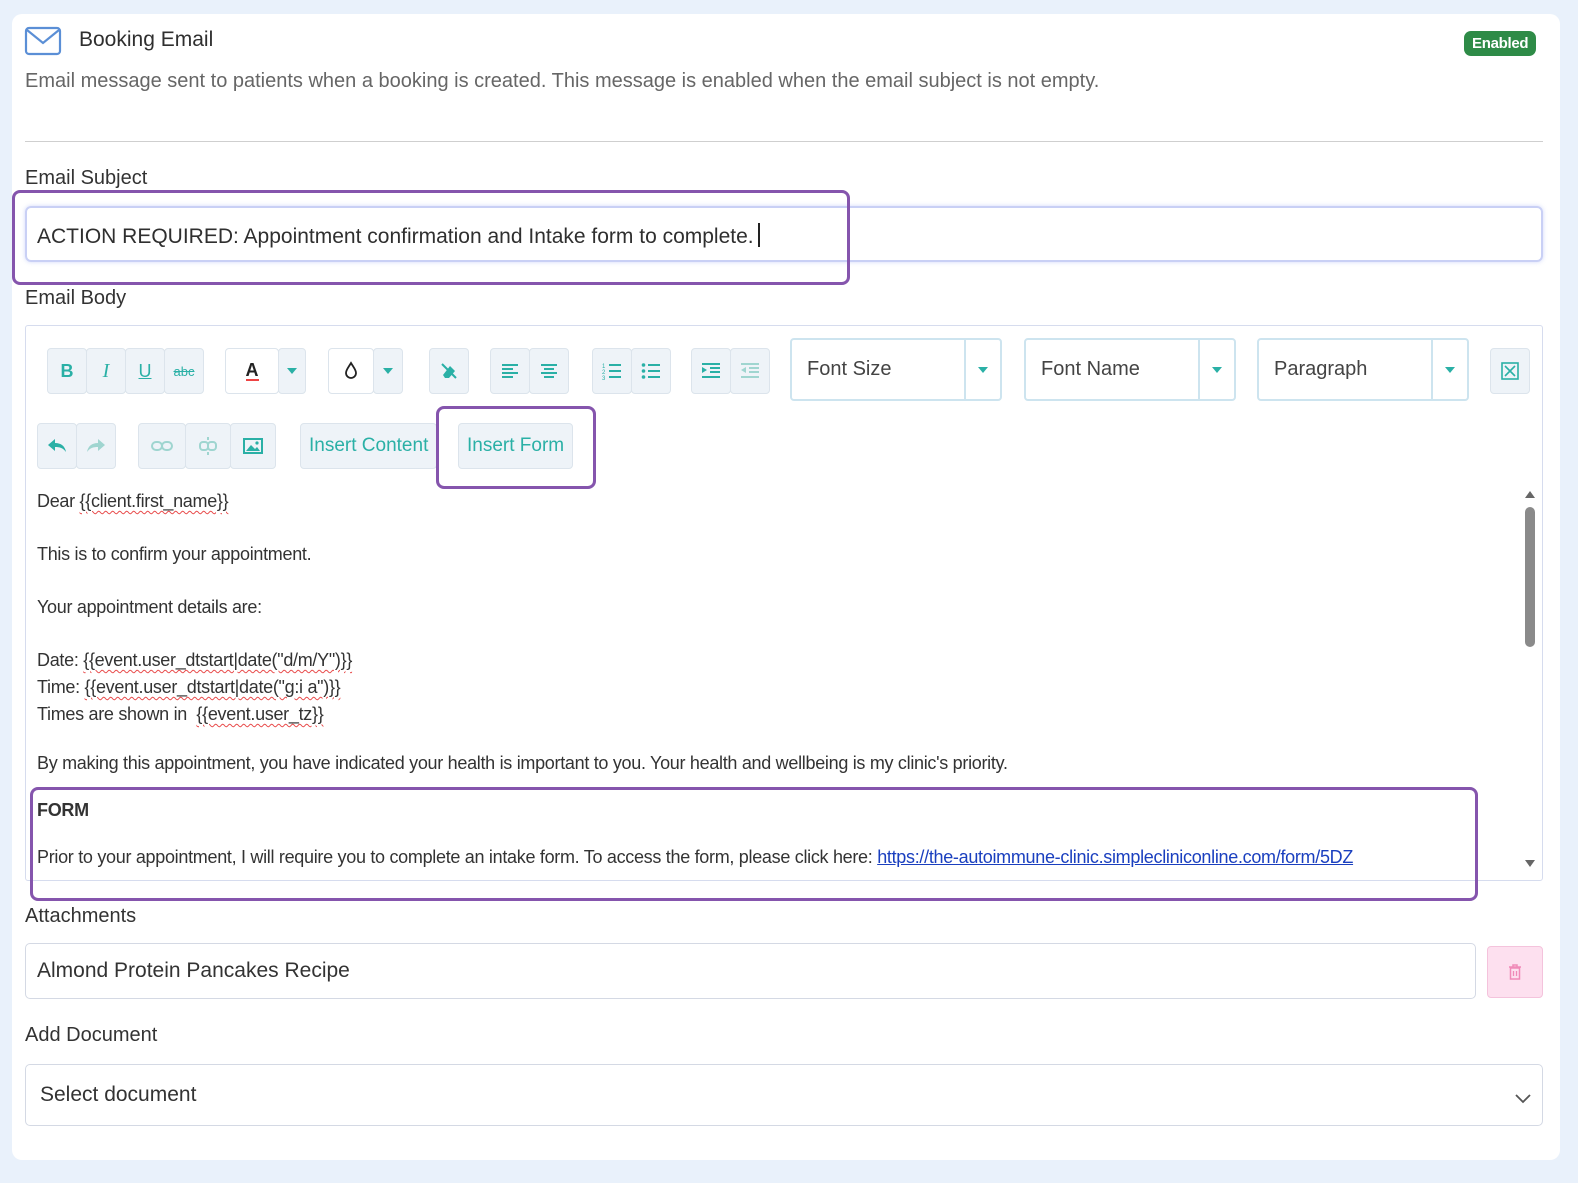 The height and width of the screenshot is (1183, 1578). I want to click on unlink-icon, so click(208, 446).